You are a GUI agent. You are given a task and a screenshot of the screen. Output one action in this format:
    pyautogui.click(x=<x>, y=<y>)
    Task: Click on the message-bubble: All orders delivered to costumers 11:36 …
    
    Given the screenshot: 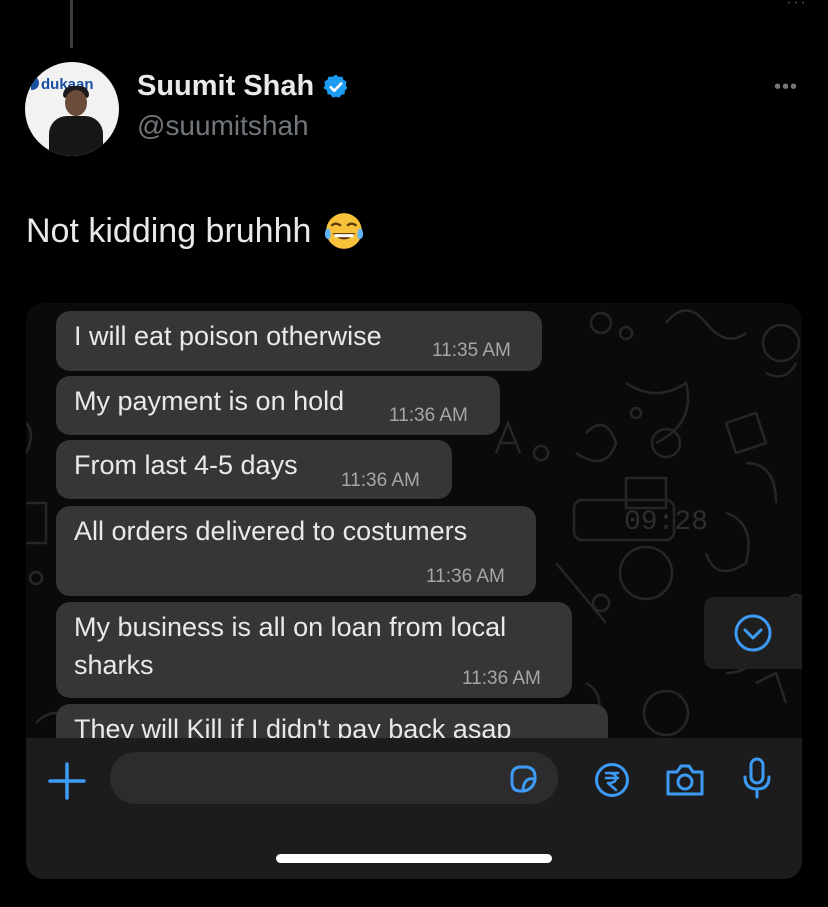 What is the action you would take?
    pyautogui.click(x=296, y=551)
    